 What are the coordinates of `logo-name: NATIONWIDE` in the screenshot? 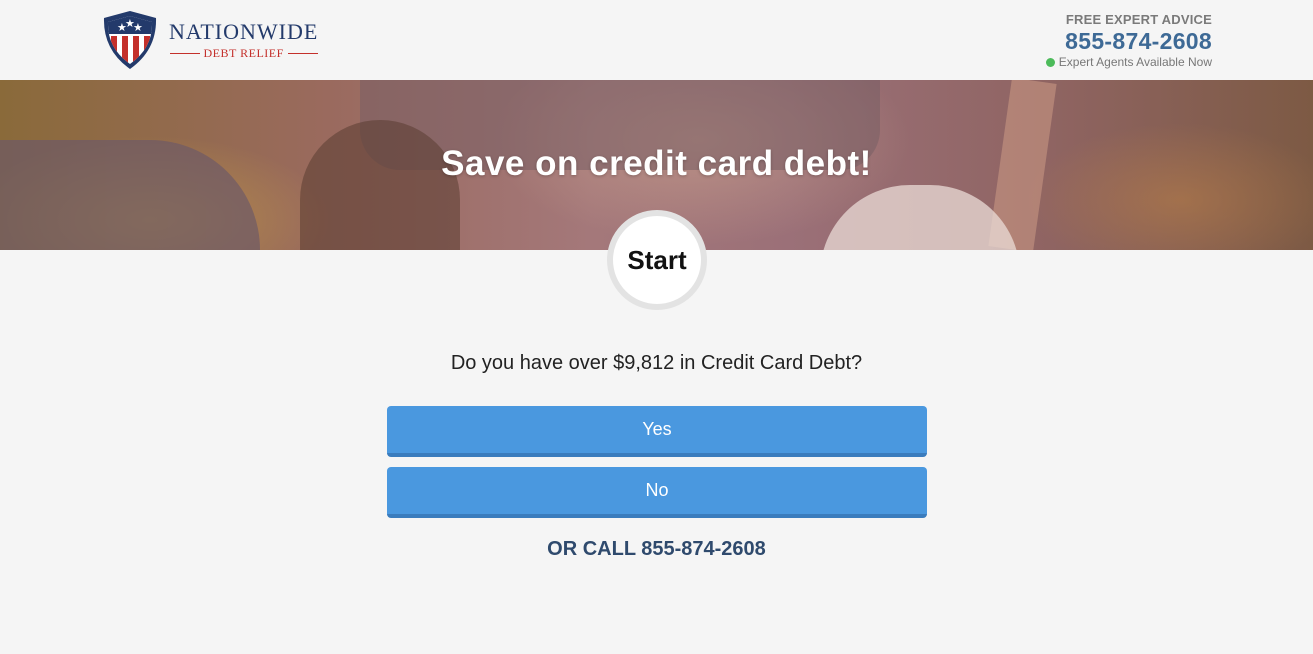 It's located at (244, 31).